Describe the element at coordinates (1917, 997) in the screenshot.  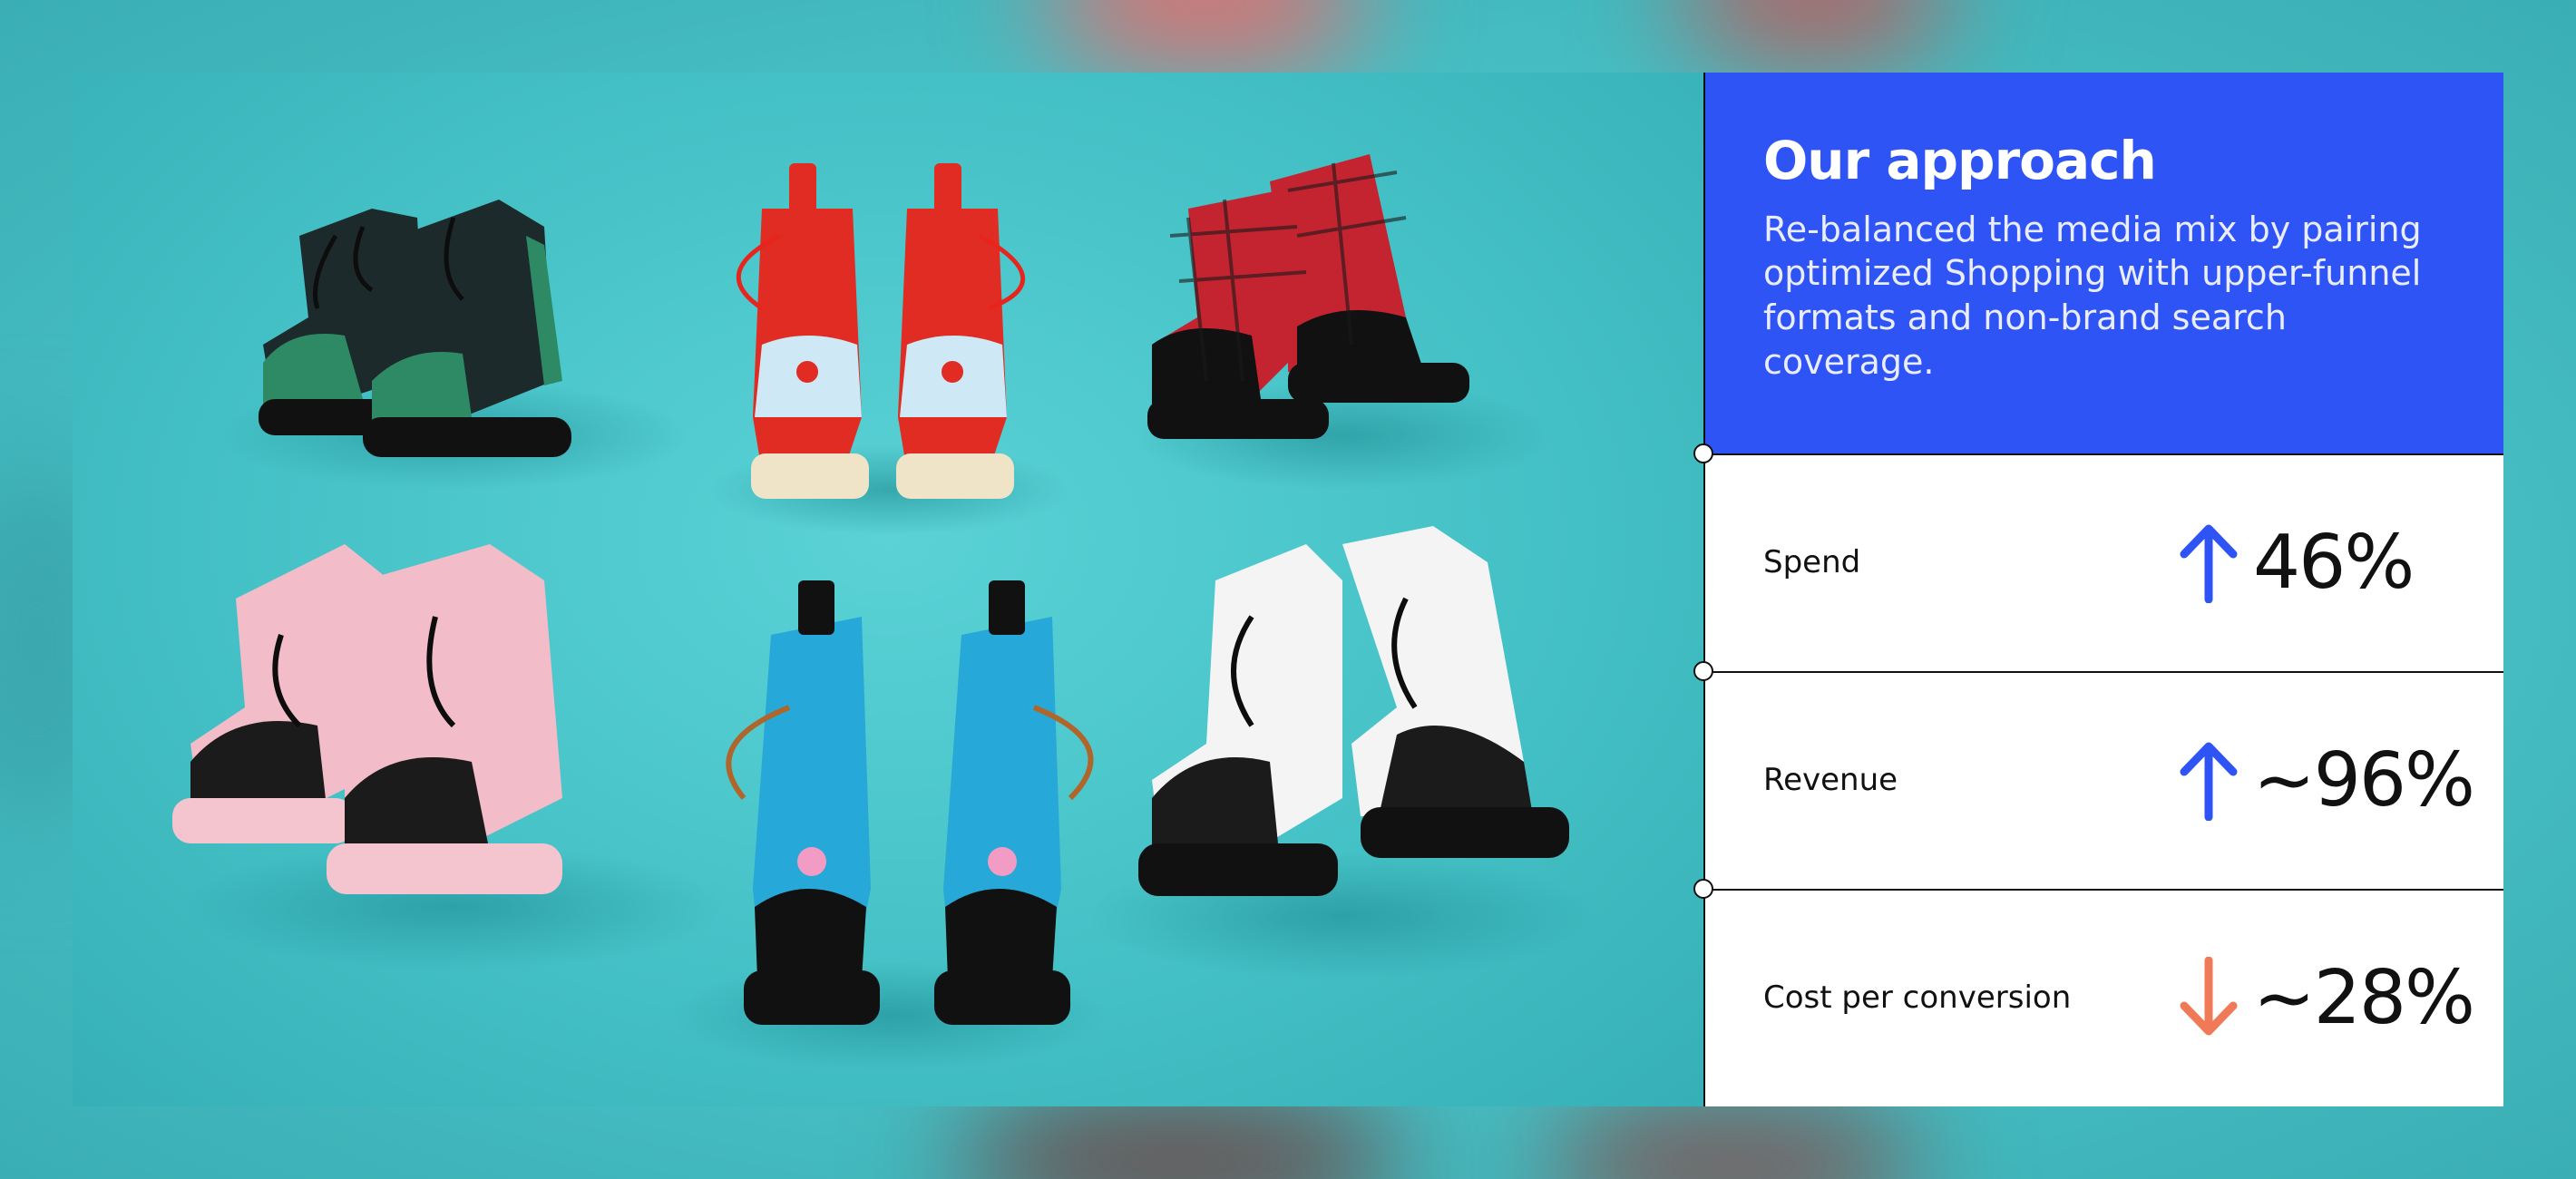
I see `metric-label: Cost per conversion` at that location.